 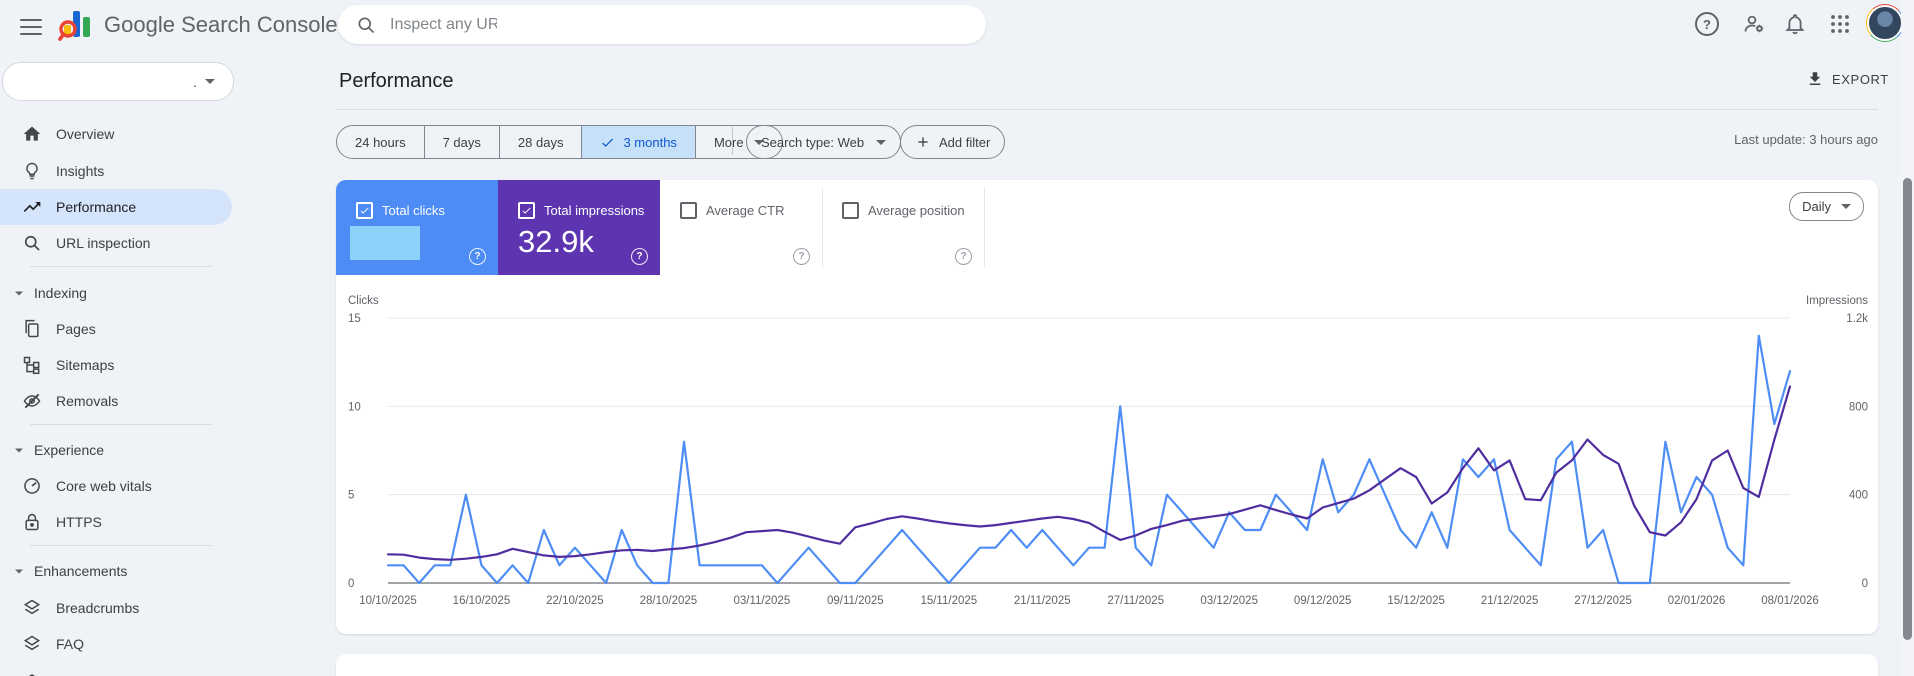 I want to click on range-3-months: 3 months, so click(x=639, y=142).